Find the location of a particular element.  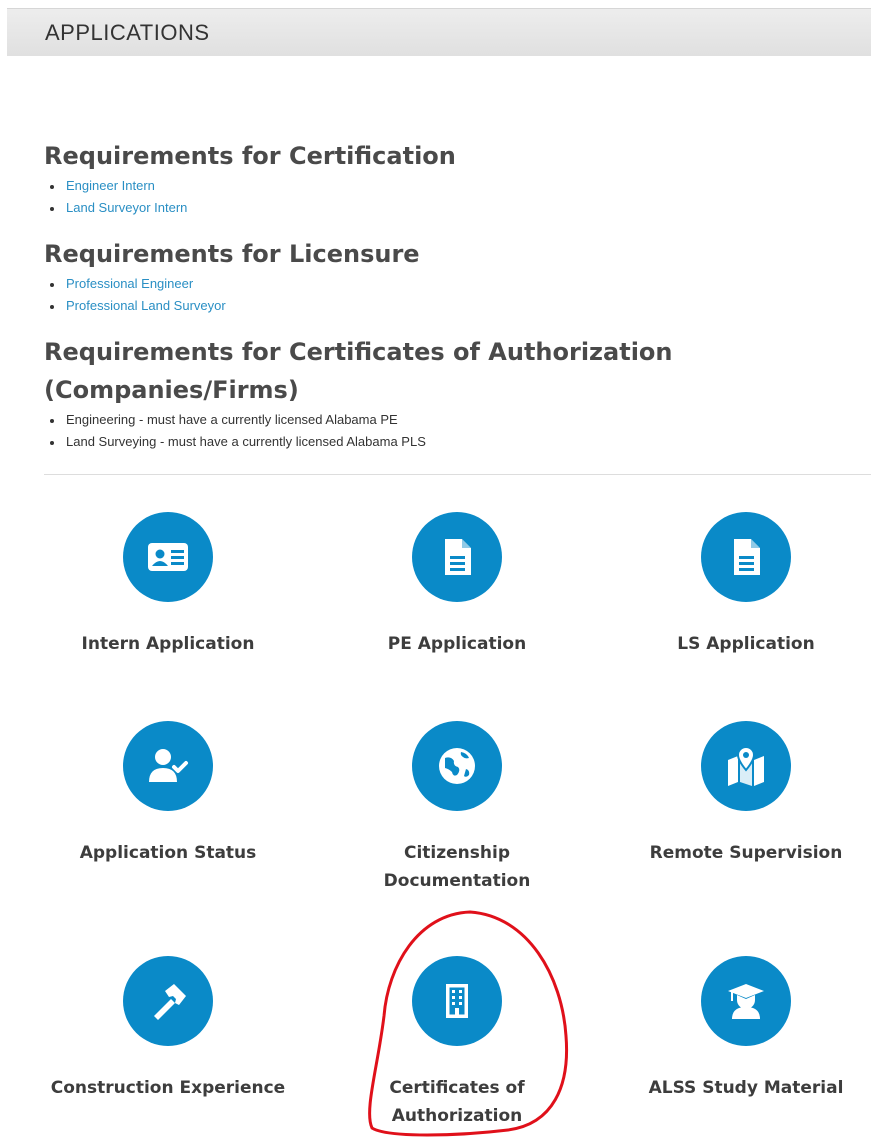

remote-supervision-tile: Remote Supervision is located at coordinates (736, 794).